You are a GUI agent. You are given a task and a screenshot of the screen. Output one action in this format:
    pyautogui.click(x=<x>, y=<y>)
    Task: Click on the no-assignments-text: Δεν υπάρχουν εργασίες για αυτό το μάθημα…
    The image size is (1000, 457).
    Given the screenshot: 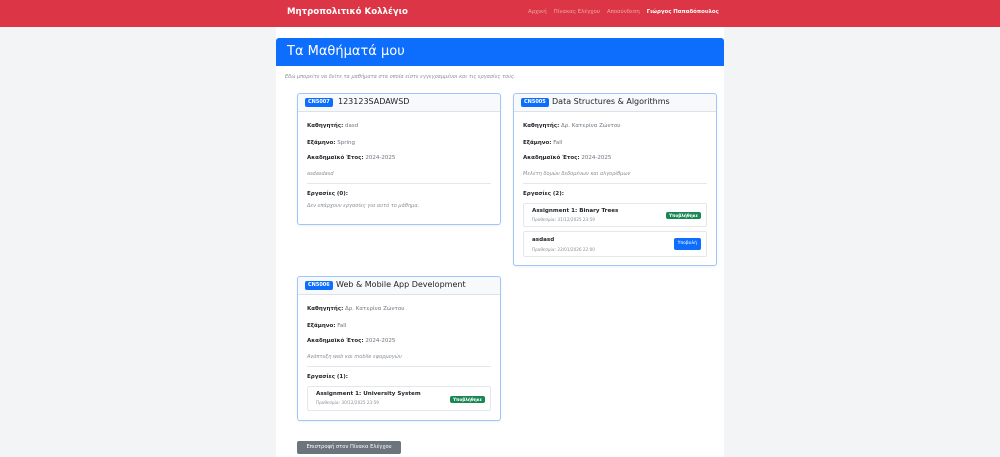 What is the action you would take?
    pyautogui.click(x=363, y=206)
    